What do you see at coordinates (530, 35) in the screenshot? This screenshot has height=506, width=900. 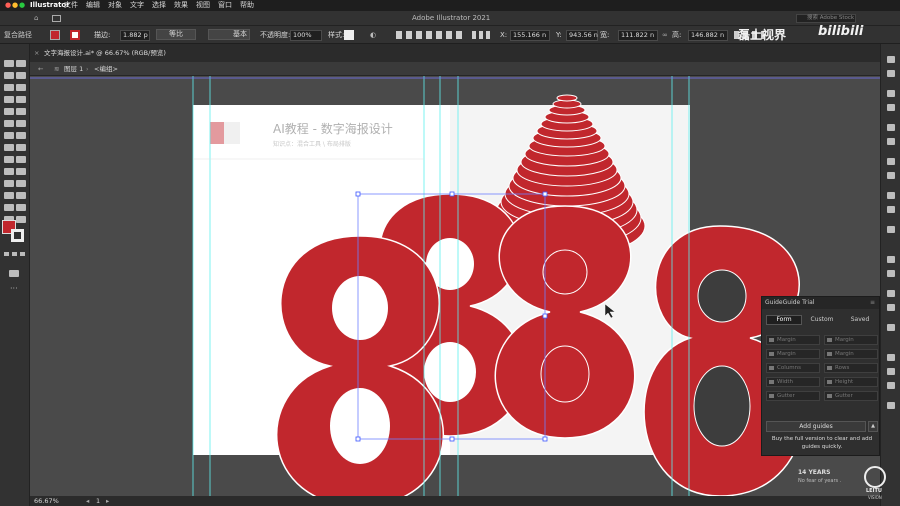 I see `x-field: 155.166 n` at bounding box center [530, 35].